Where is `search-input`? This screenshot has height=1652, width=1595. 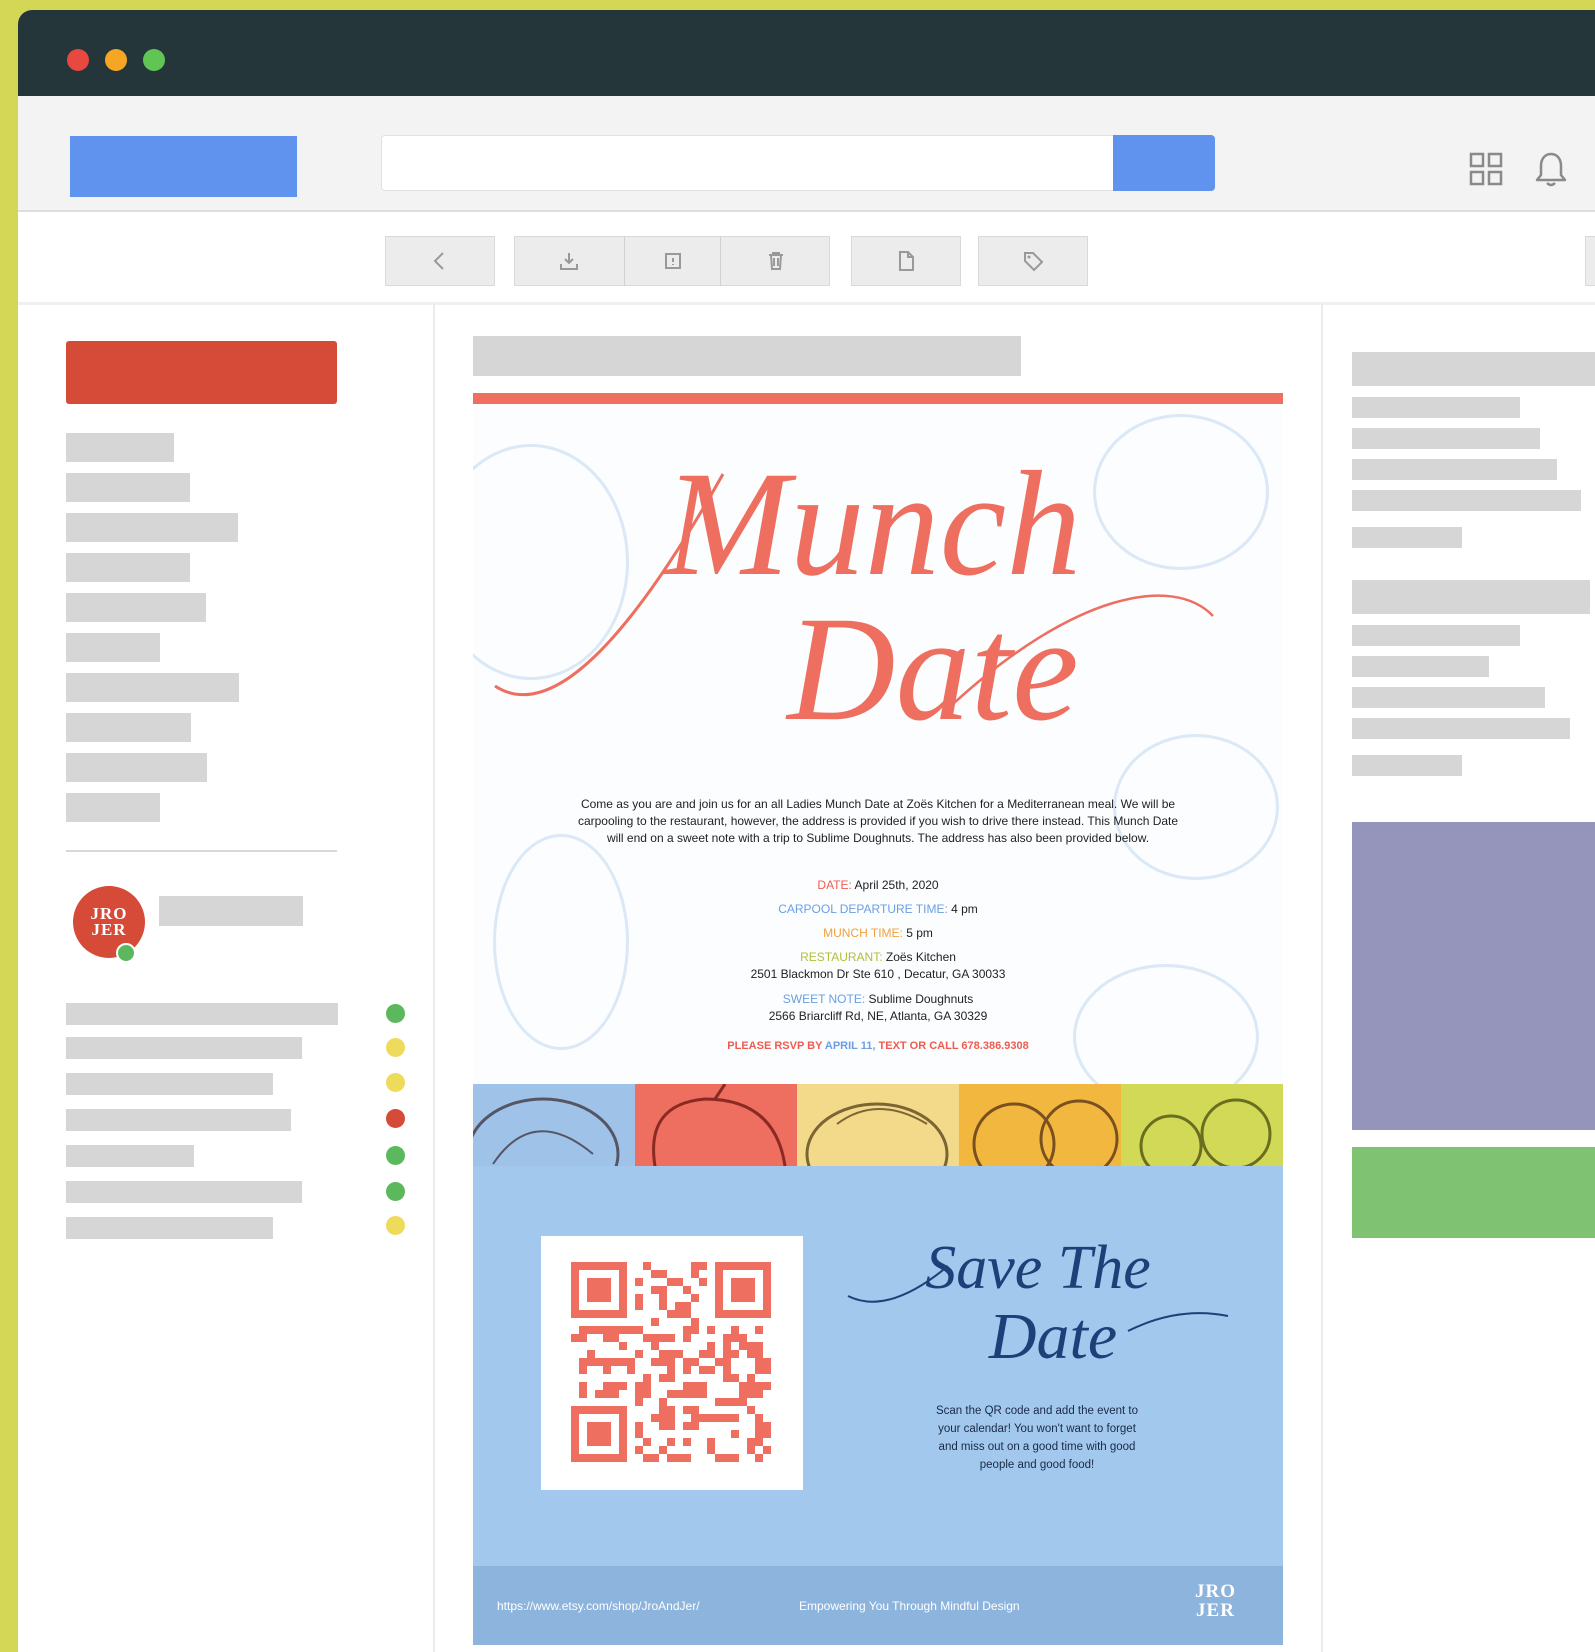
search-input is located at coordinates (751, 163).